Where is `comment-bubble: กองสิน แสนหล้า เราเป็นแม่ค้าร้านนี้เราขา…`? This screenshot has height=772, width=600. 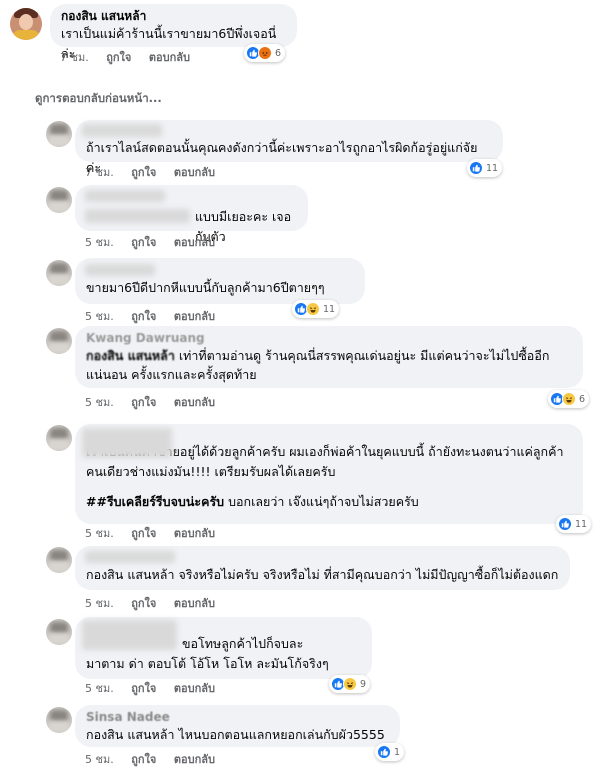 comment-bubble: กองสิน แสนหล้า เราเป็นแม่ค้าร้านนี้เราขา… is located at coordinates (173, 32).